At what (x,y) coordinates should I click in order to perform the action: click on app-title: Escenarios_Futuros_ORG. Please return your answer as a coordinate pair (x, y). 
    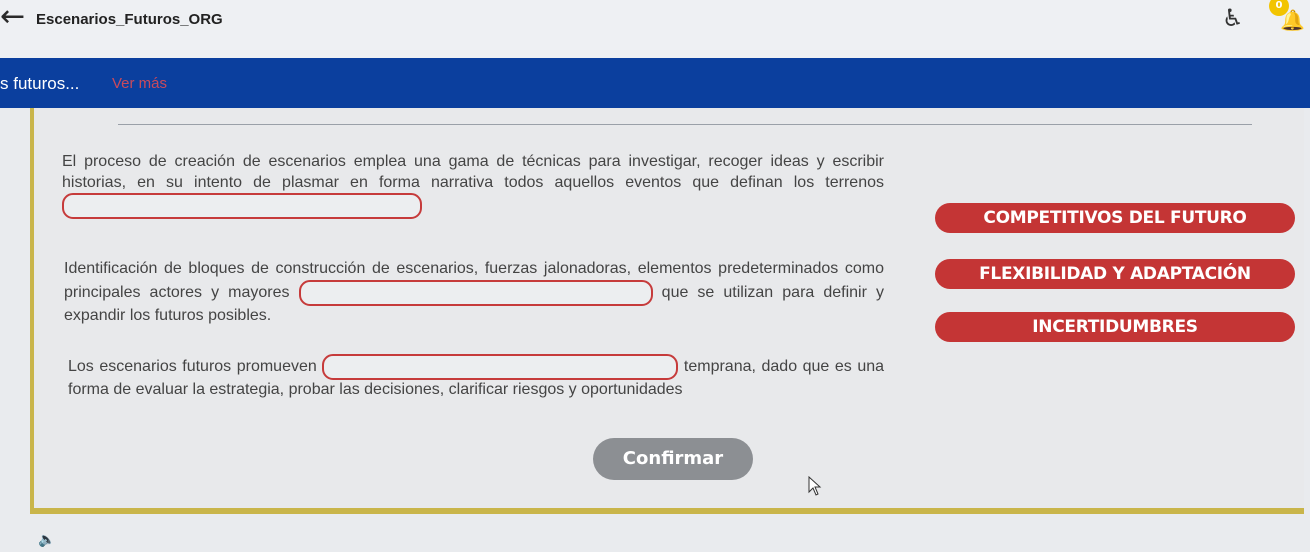
    Looking at the image, I should click on (129, 19).